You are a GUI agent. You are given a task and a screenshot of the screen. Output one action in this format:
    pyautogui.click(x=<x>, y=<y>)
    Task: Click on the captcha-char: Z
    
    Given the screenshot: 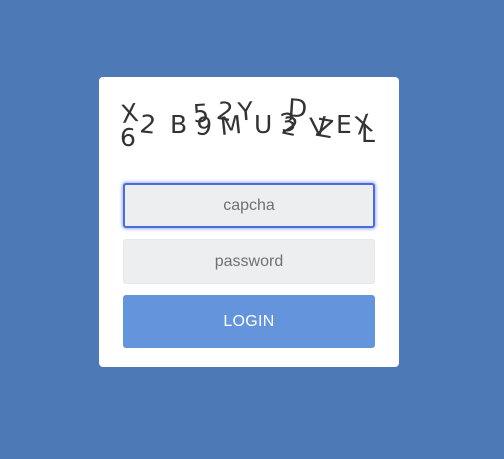 What is the action you would take?
    pyautogui.click(x=324, y=128)
    